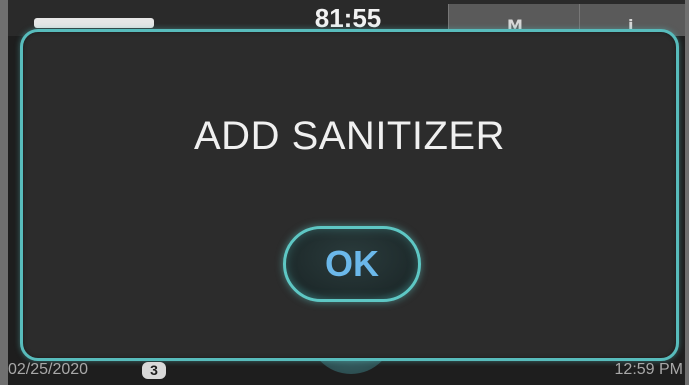 Image resolution: width=689 pixels, height=385 pixels. Describe the element at coordinates (94, 23) in the screenshot. I see `progress-bar` at that location.